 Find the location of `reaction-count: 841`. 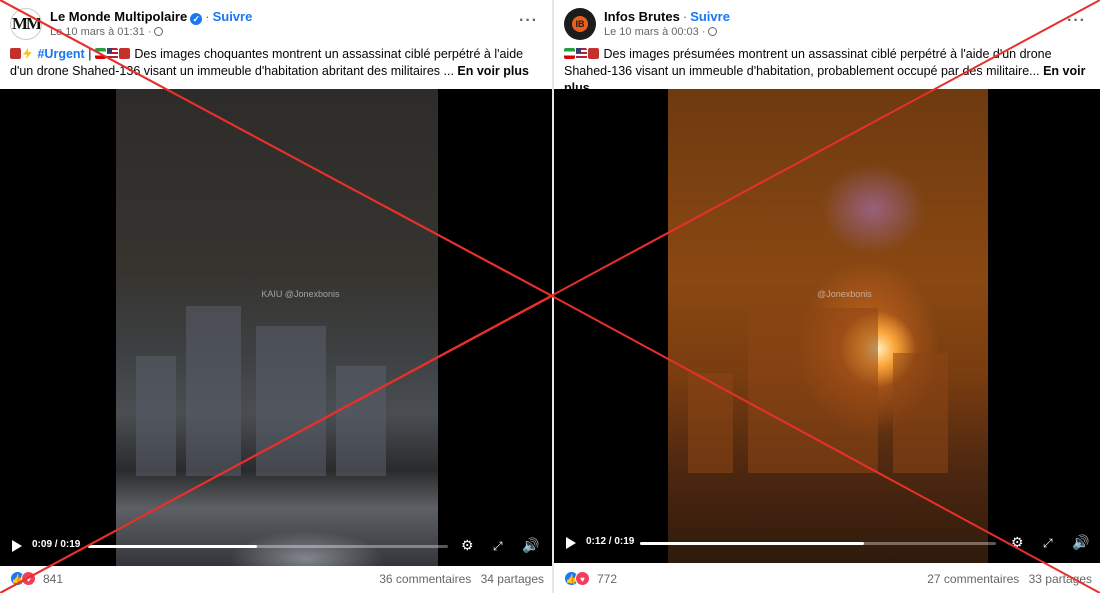

reaction-count: 841 is located at coordinates (53, 579).